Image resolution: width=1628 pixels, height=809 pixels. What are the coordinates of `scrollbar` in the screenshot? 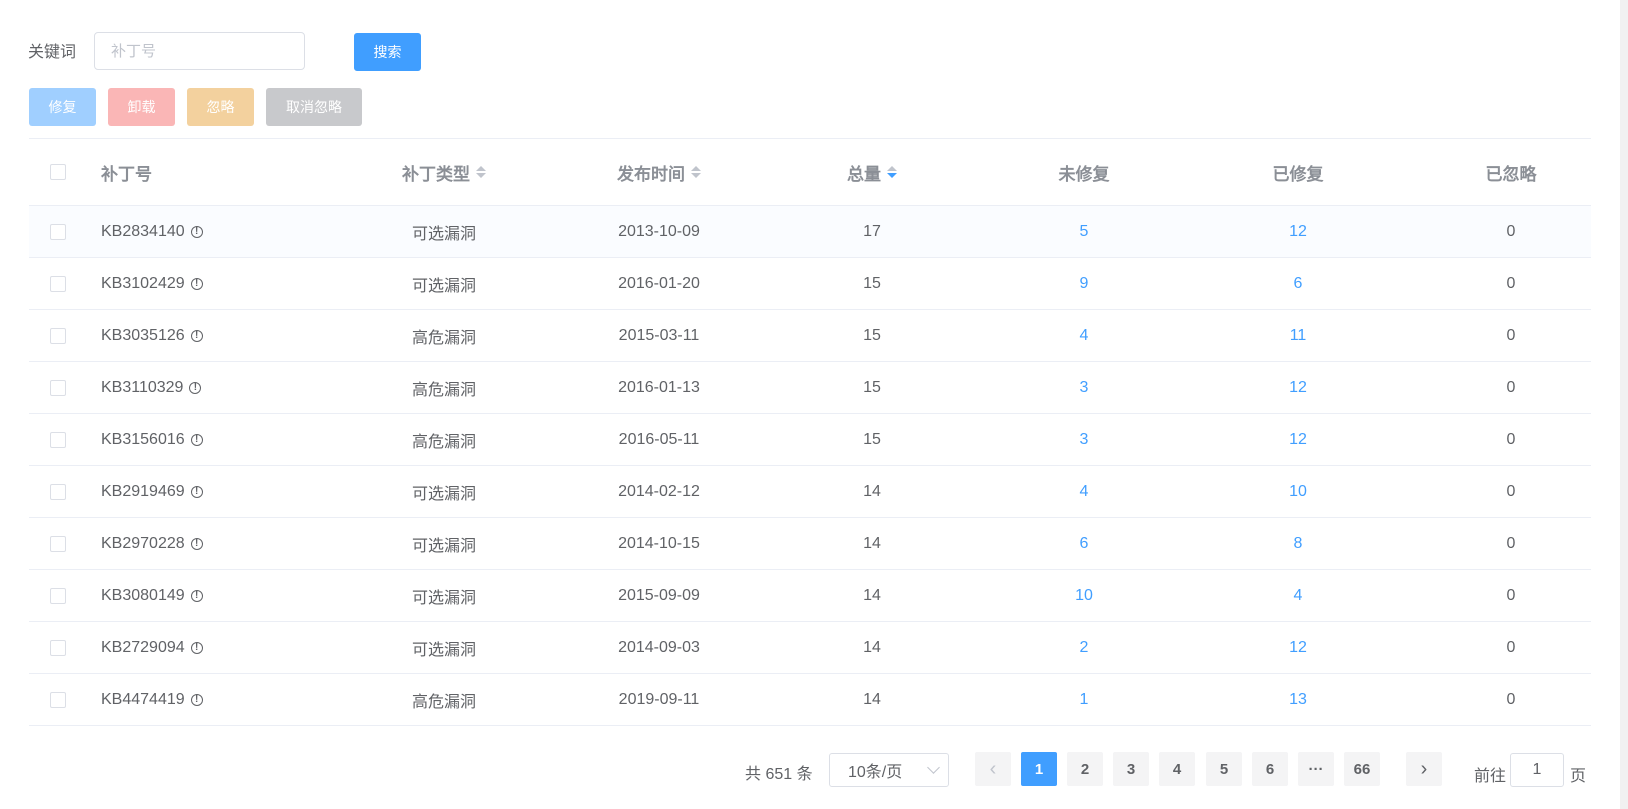 It's located at (1624, 404).